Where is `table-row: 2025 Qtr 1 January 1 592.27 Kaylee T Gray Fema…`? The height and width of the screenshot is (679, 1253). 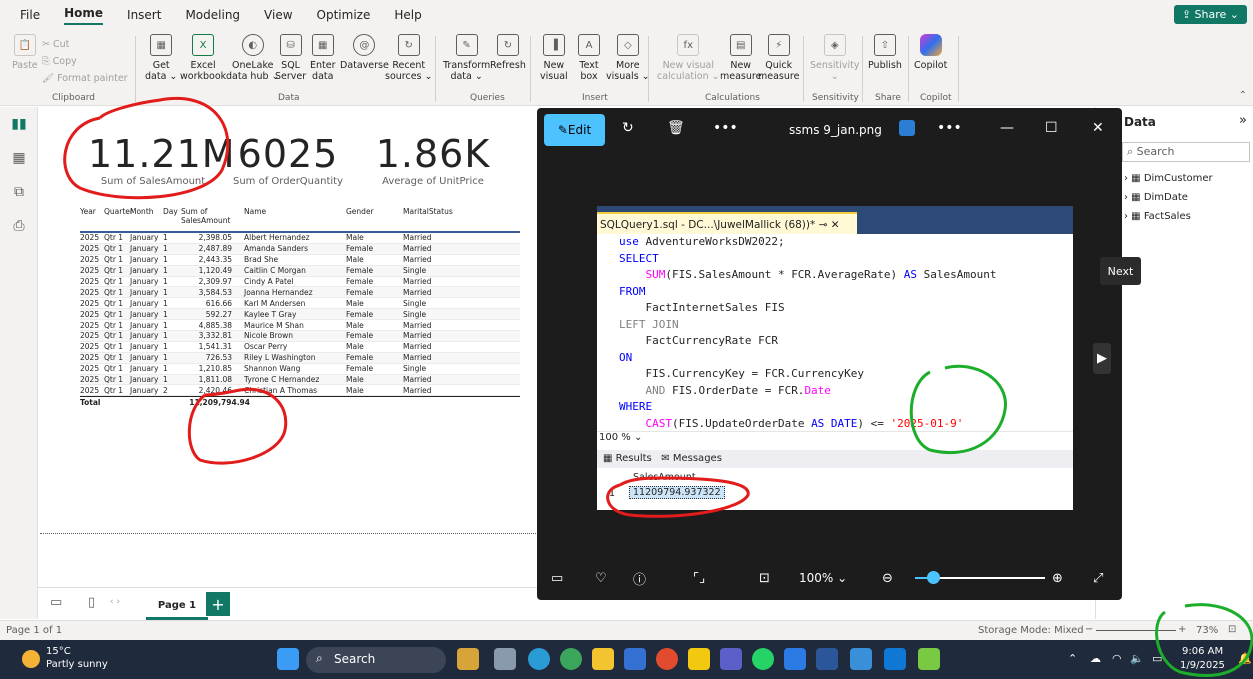
table-row: 2025 Qtr 1 January 1 592.27 Kaylee T Gray Fema… is located at coordinates (300, 315).